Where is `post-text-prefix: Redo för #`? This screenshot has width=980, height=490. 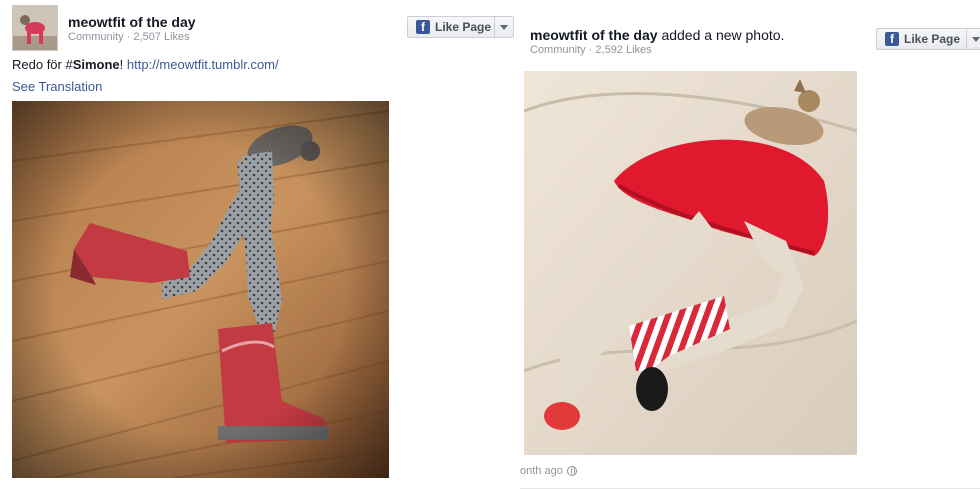 post-text-prefix: Redo för # is located at coordinates (42, 64).